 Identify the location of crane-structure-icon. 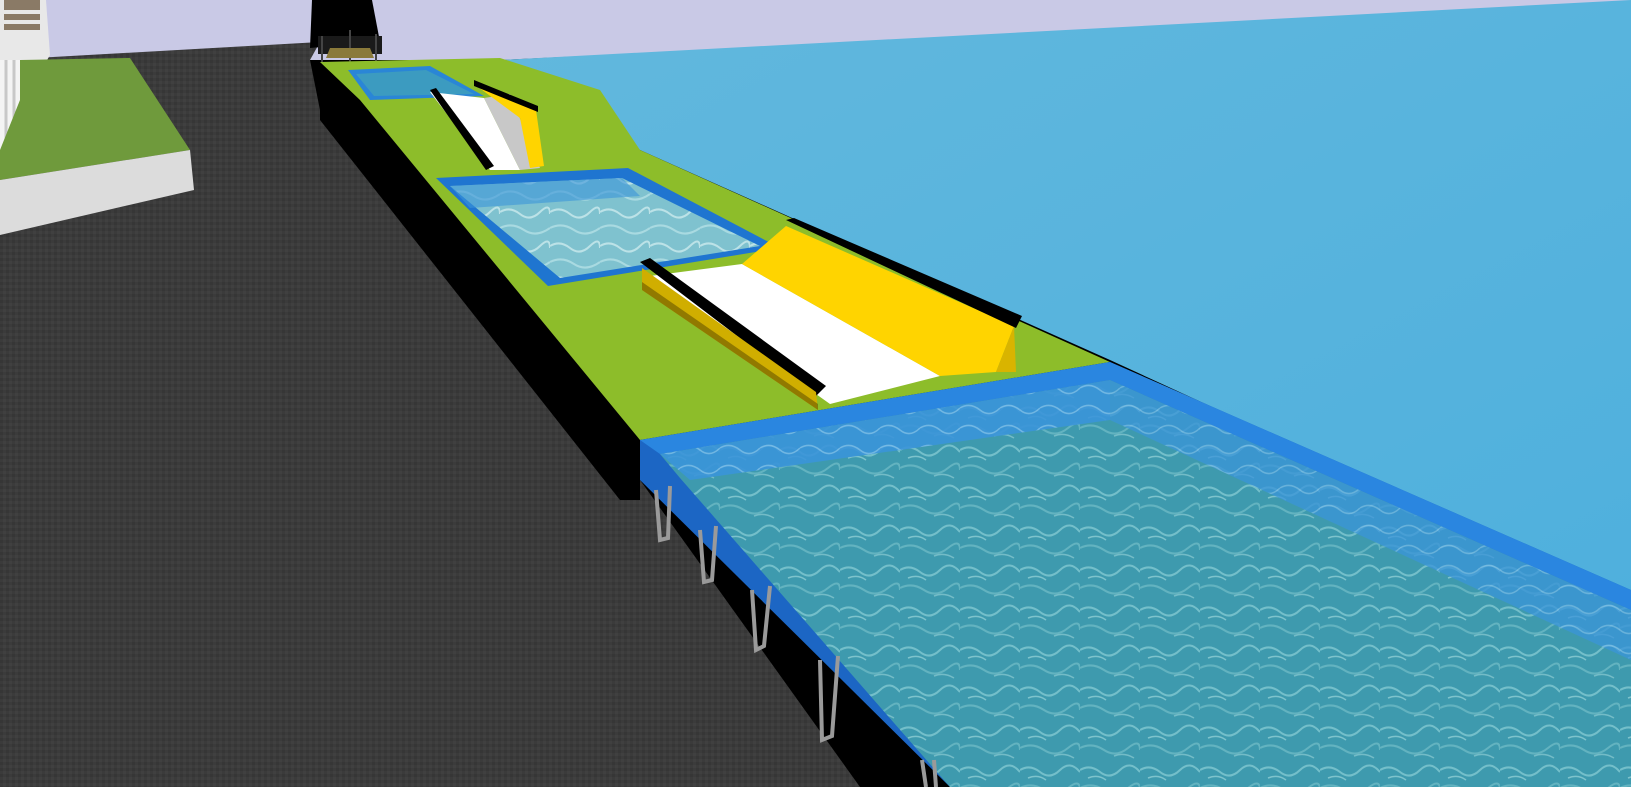
(346, 31).